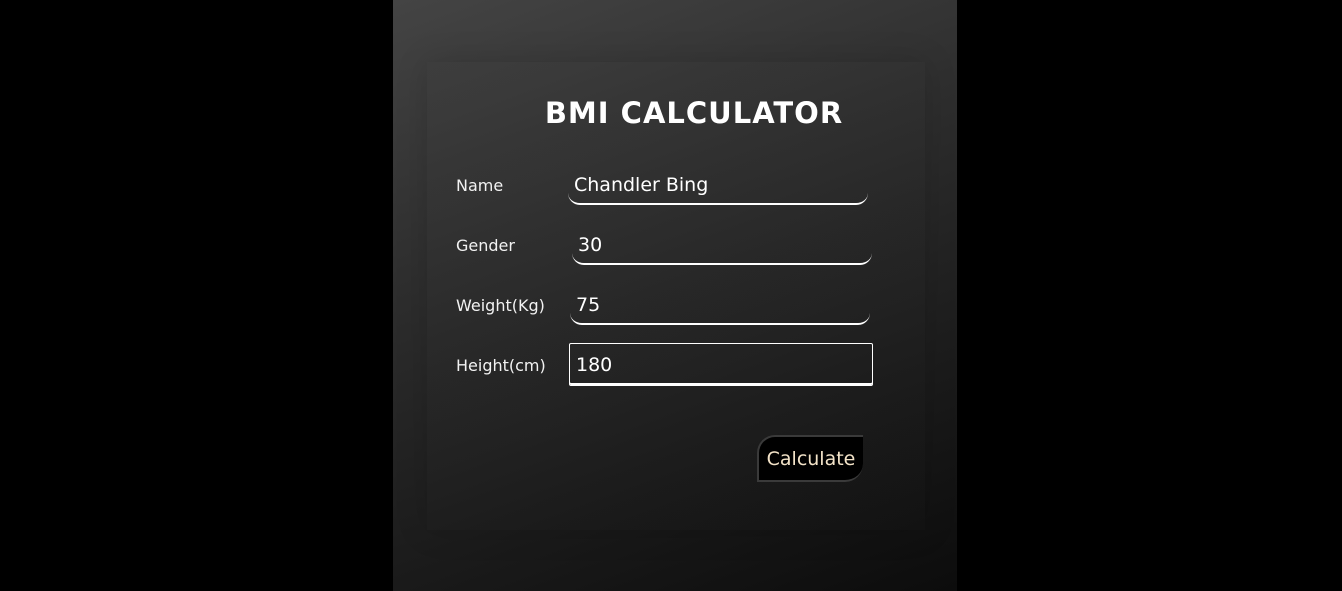  Describe the element at coordinates (722, 246) in the screenshot. I see `gender-input` at that location.